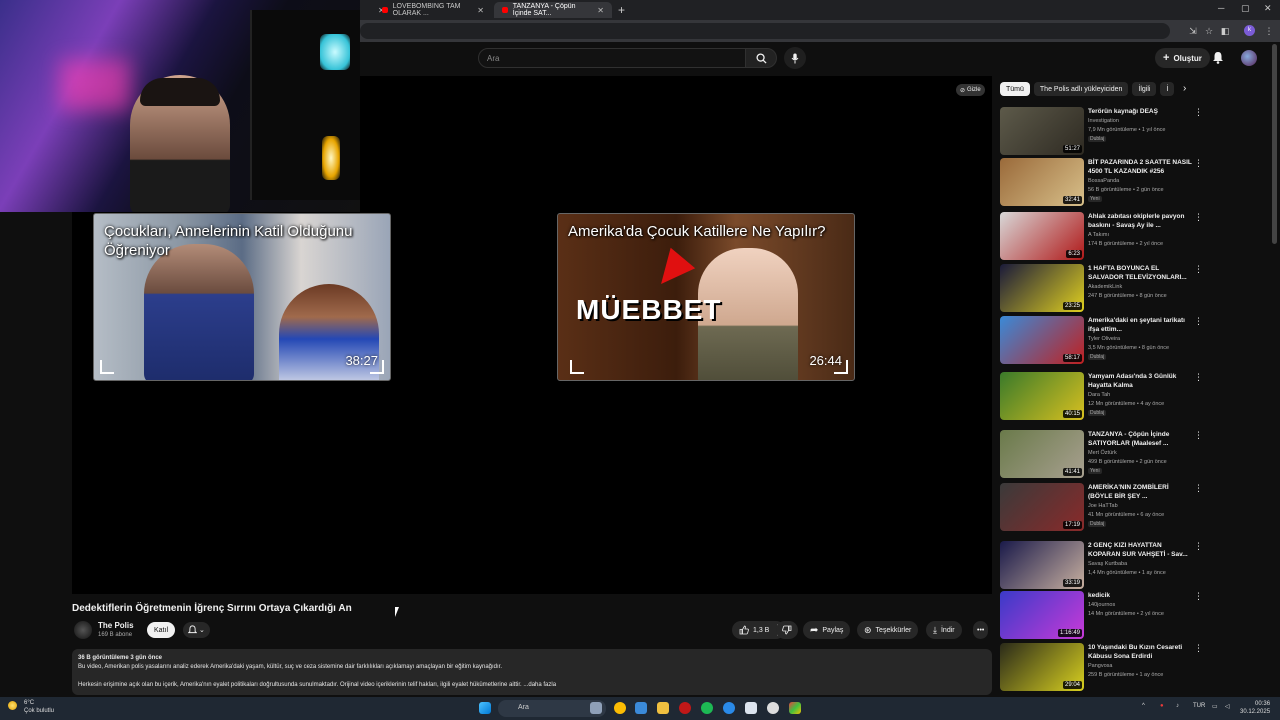 The image size is (1280, 720). I want to click on taskbar-clock: 00:36 30.12.2025, so click(1255, 708).